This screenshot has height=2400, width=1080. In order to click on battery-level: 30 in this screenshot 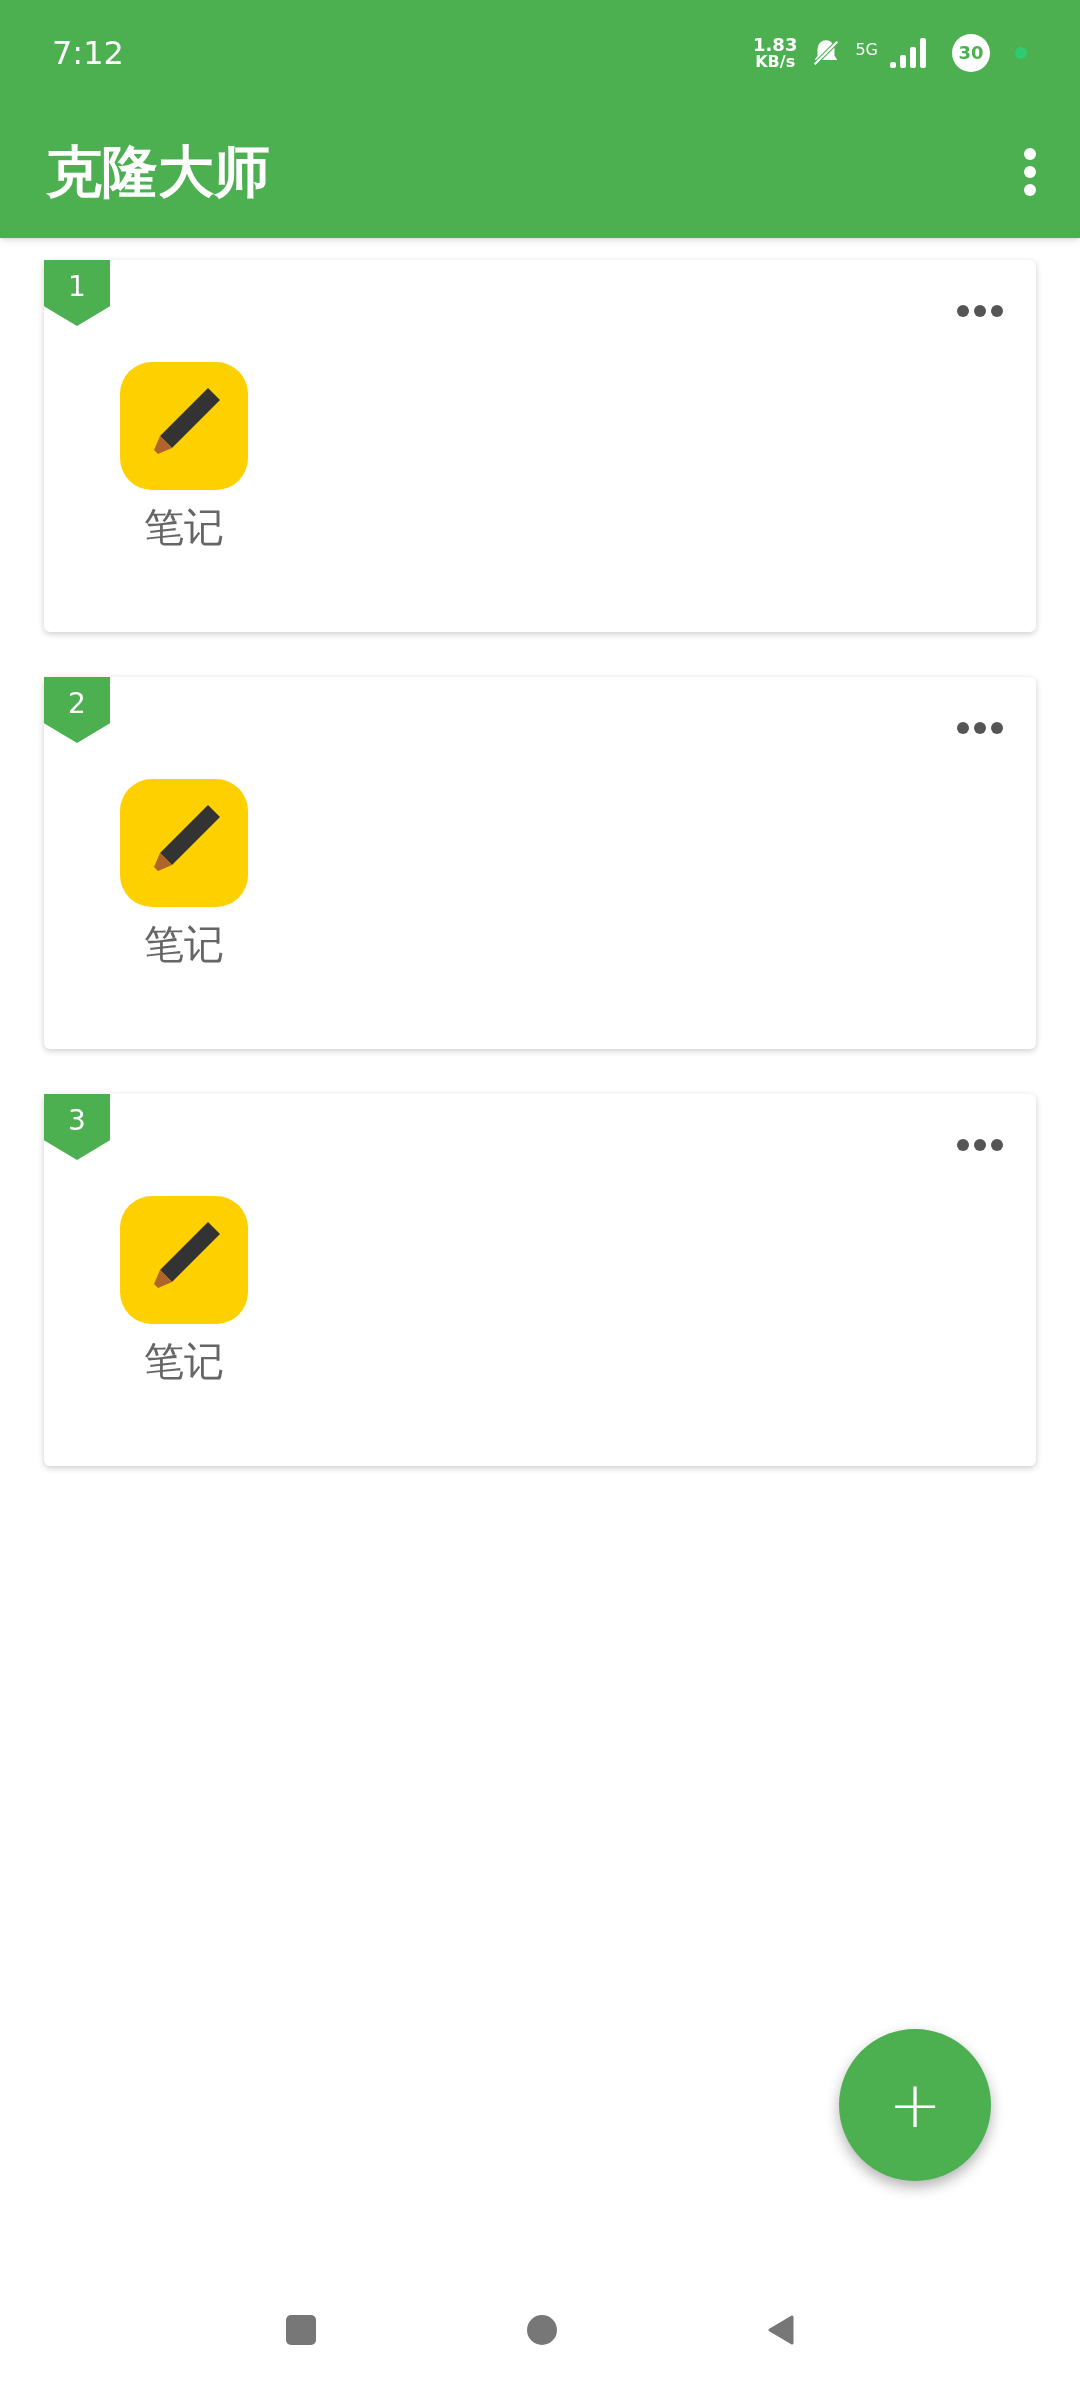, I will do `click(971, 52)`.